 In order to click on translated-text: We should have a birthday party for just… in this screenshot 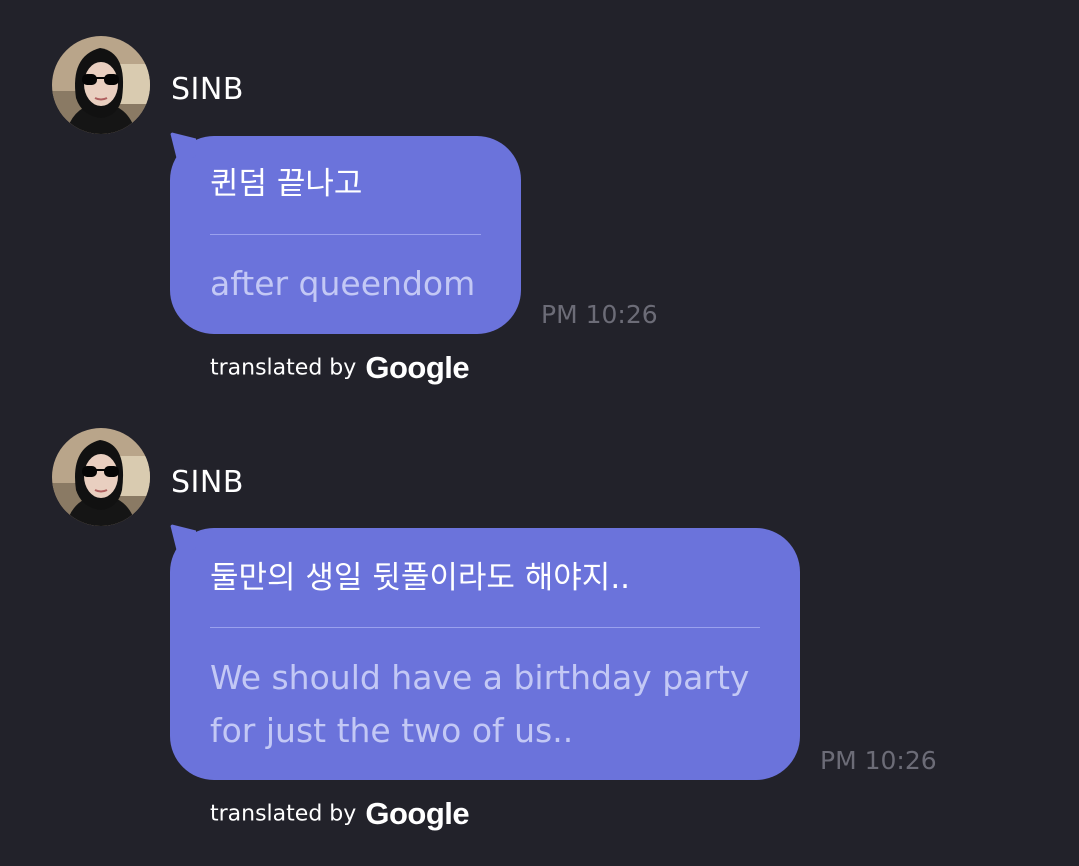, I will do `click(480, 704)`.